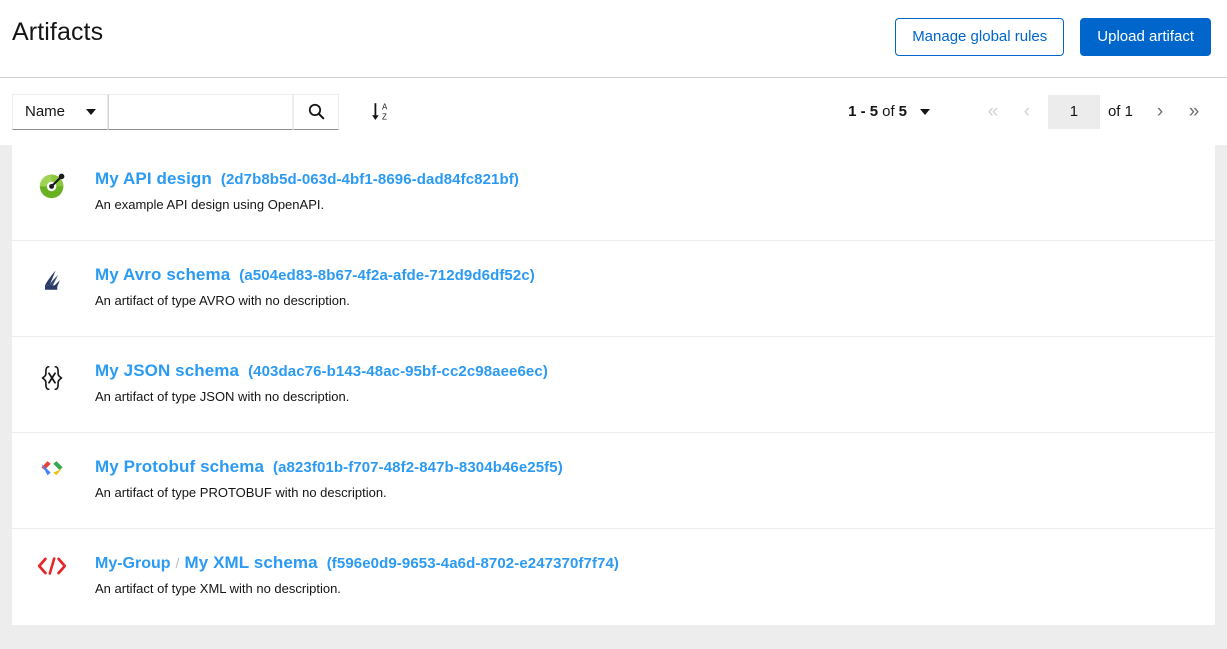  What do you see at coordinates (384, 117) in the screenshot?
I see `svg-text: Z` at bounding box center [384, 117].